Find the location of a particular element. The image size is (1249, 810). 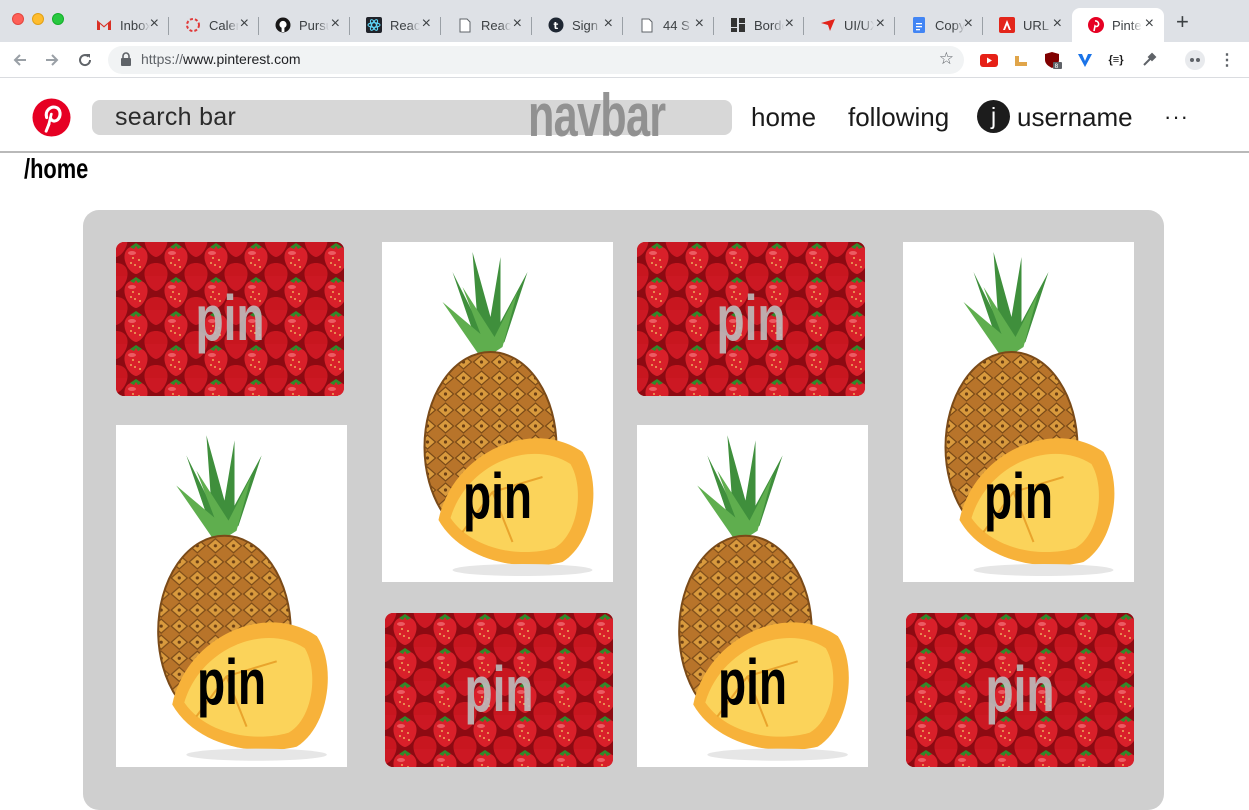

tab-title: Copy is located at coordinates (950, 25).